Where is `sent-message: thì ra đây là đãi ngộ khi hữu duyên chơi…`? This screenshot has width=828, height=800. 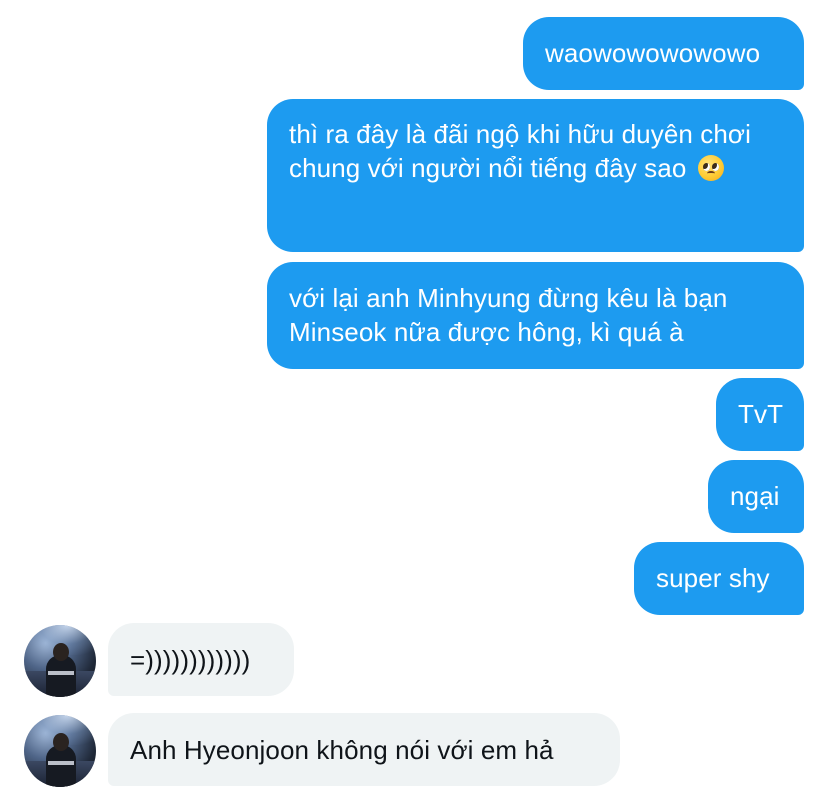
sent-message: thì ra đây là đãi ngộ khi hữu duyên chơi… is located at coordinates (535, 175).